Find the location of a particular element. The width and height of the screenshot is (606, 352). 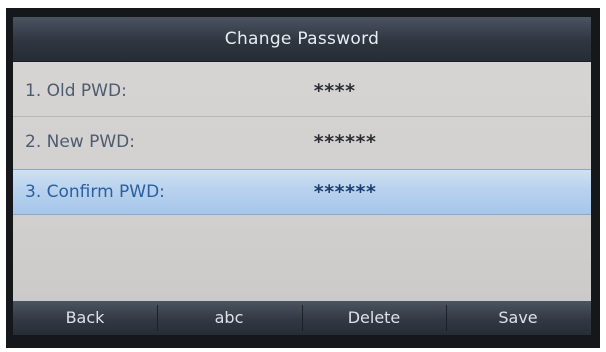

delete-softkey: Delete is located at coordinates (374, 318).